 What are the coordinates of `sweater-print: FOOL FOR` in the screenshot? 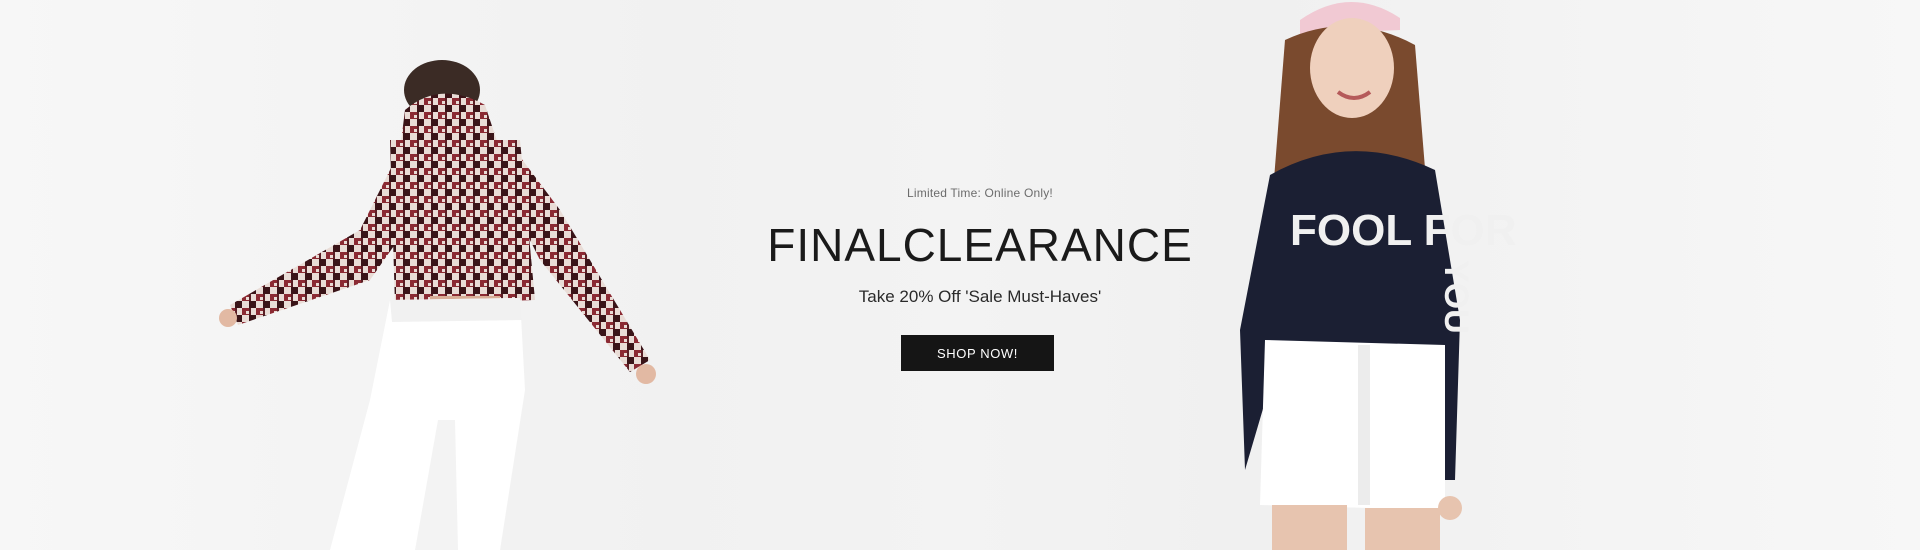 It's located at (1403, 230).